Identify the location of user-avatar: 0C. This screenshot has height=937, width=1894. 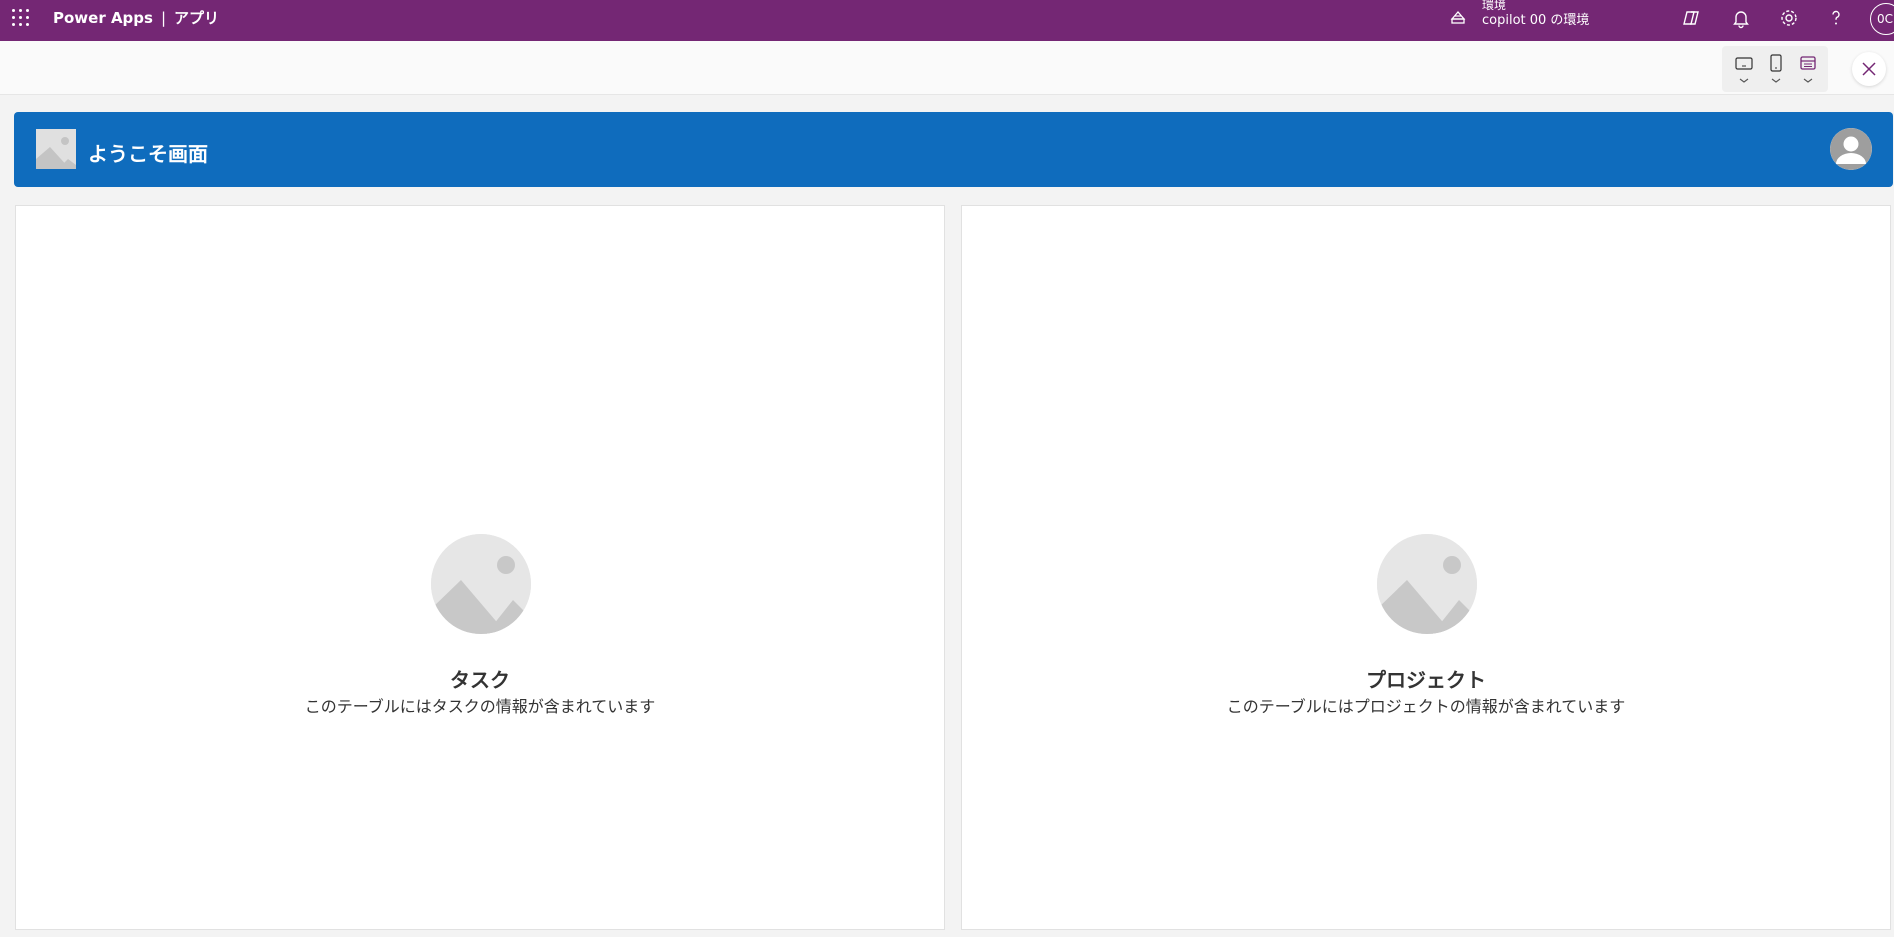
(1882, 19).